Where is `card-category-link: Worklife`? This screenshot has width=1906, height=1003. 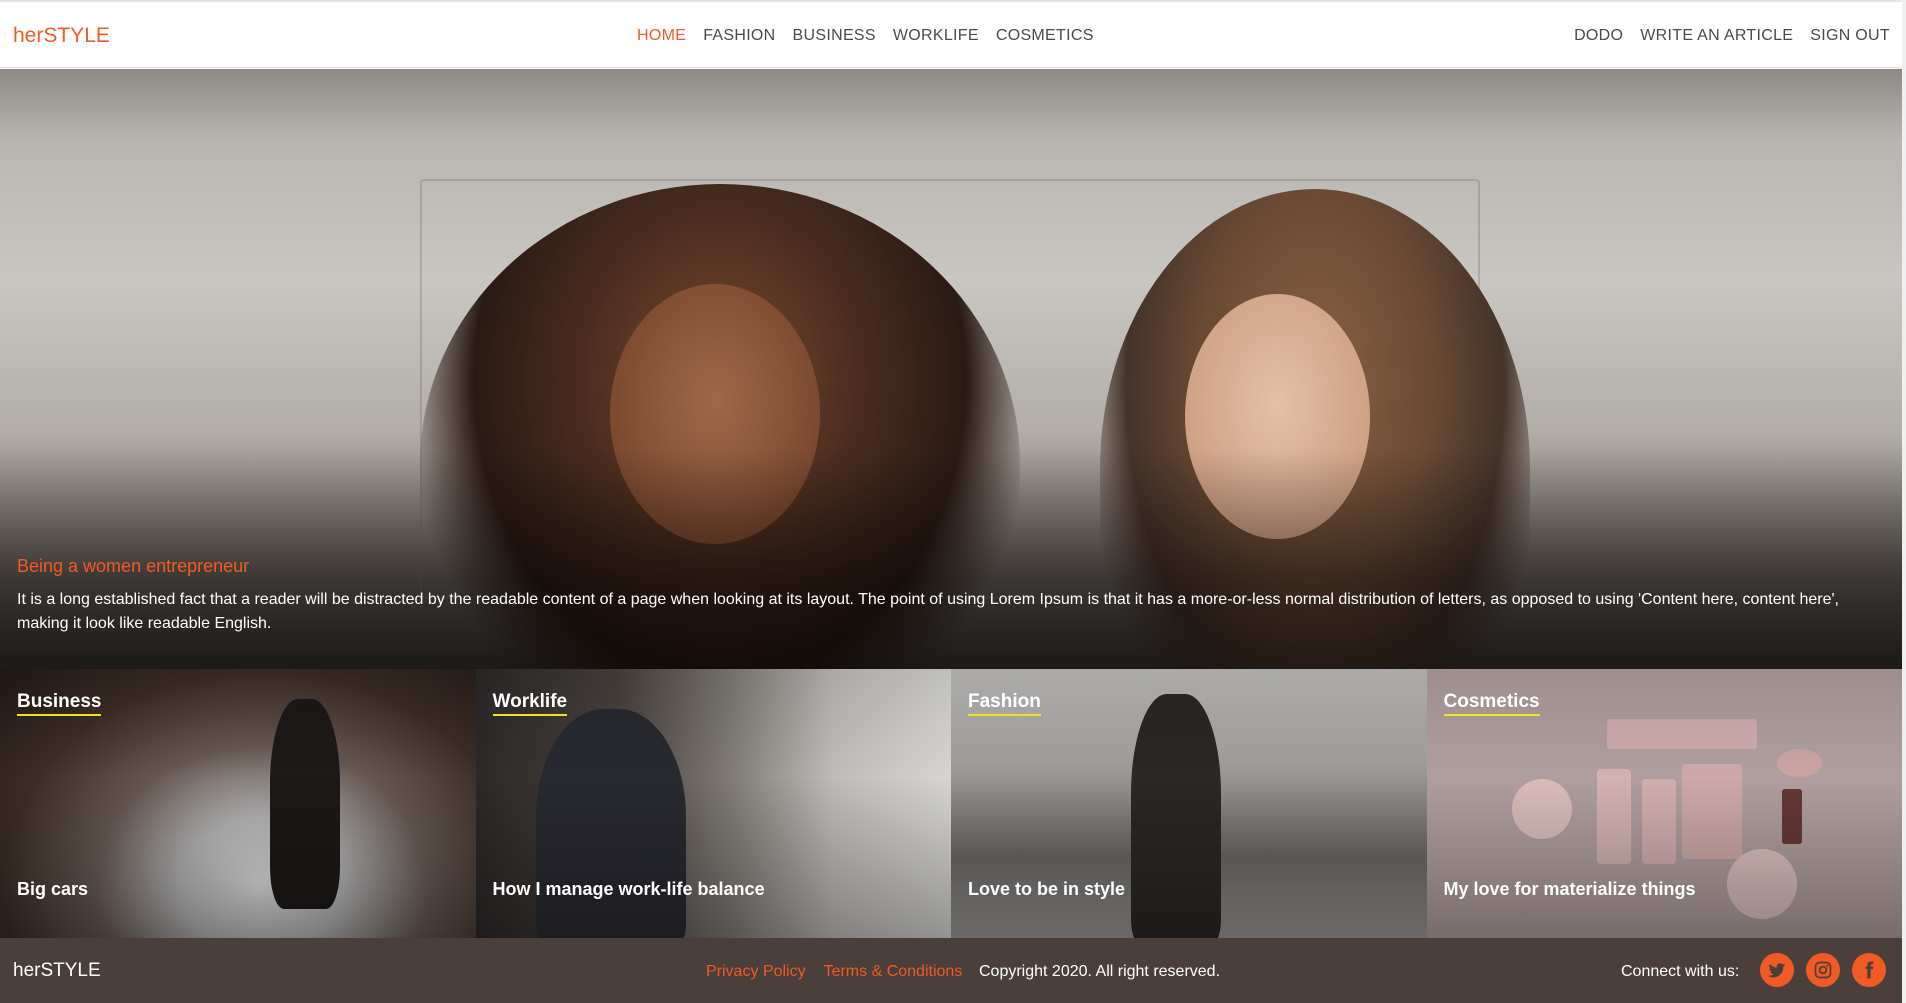
card-category-link: Worklife is located at coordinates (530, 703).